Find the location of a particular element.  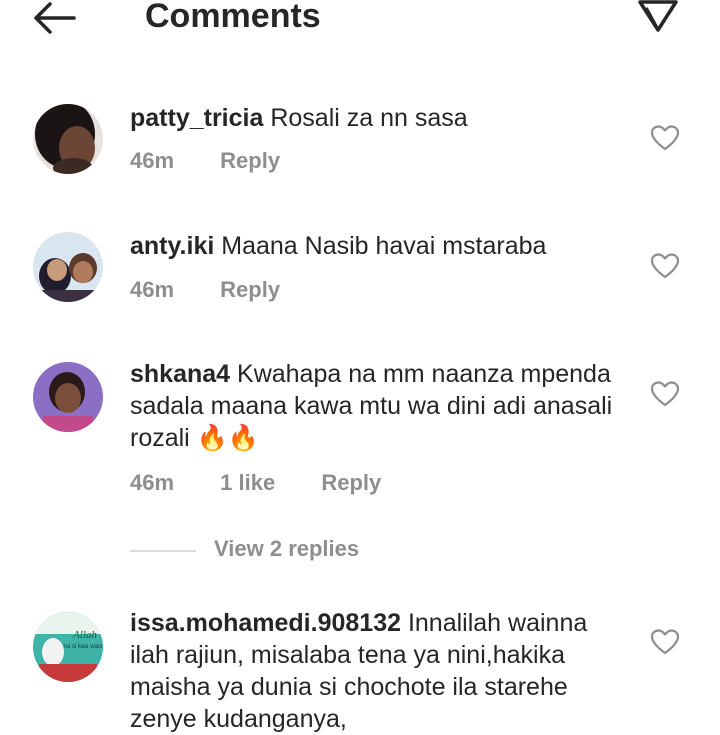

view-replies-label: View 2 replies is located at coordinates (287, 548).